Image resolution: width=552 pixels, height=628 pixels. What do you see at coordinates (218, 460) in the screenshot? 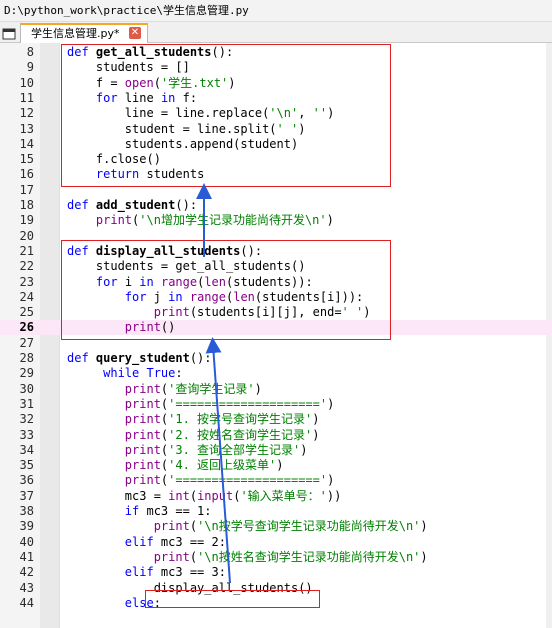
I see `arrow-call-to-definition` at bounding box center [218, 460].